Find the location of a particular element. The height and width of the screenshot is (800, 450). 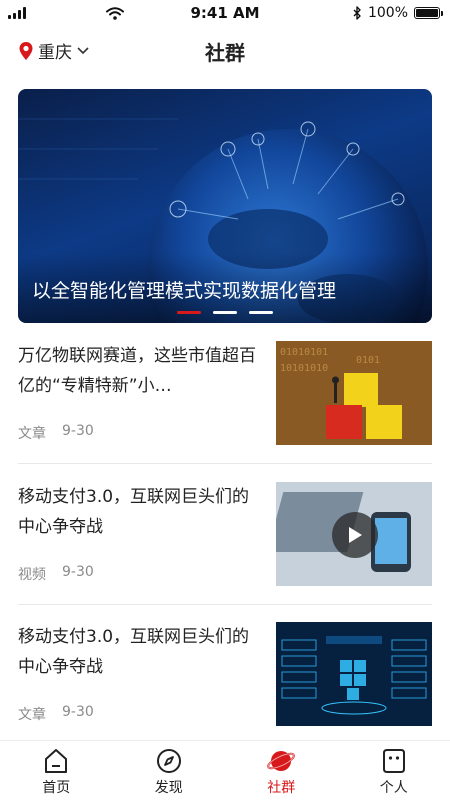

tab-profile: 个人 is located at coordinates (394, 770).